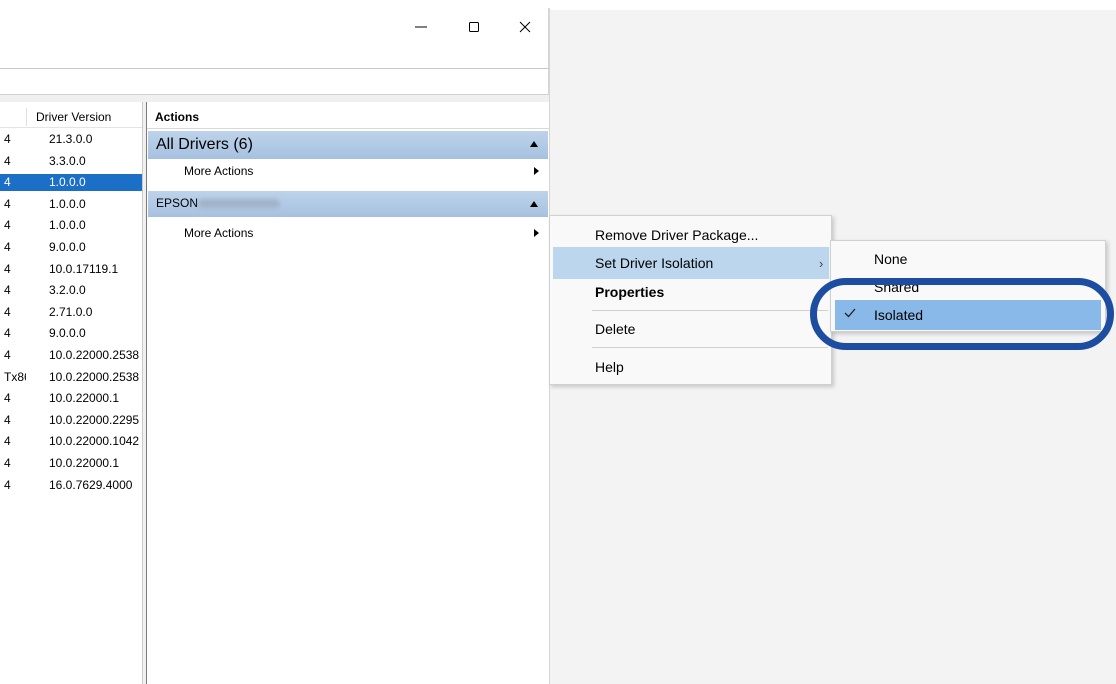 This screenshot has width=1116, height=684. Describe the element at coordinates (94, 441) in the screenshot. I see `row-driver-version-cell: 10.0.22000.1042` at that location.